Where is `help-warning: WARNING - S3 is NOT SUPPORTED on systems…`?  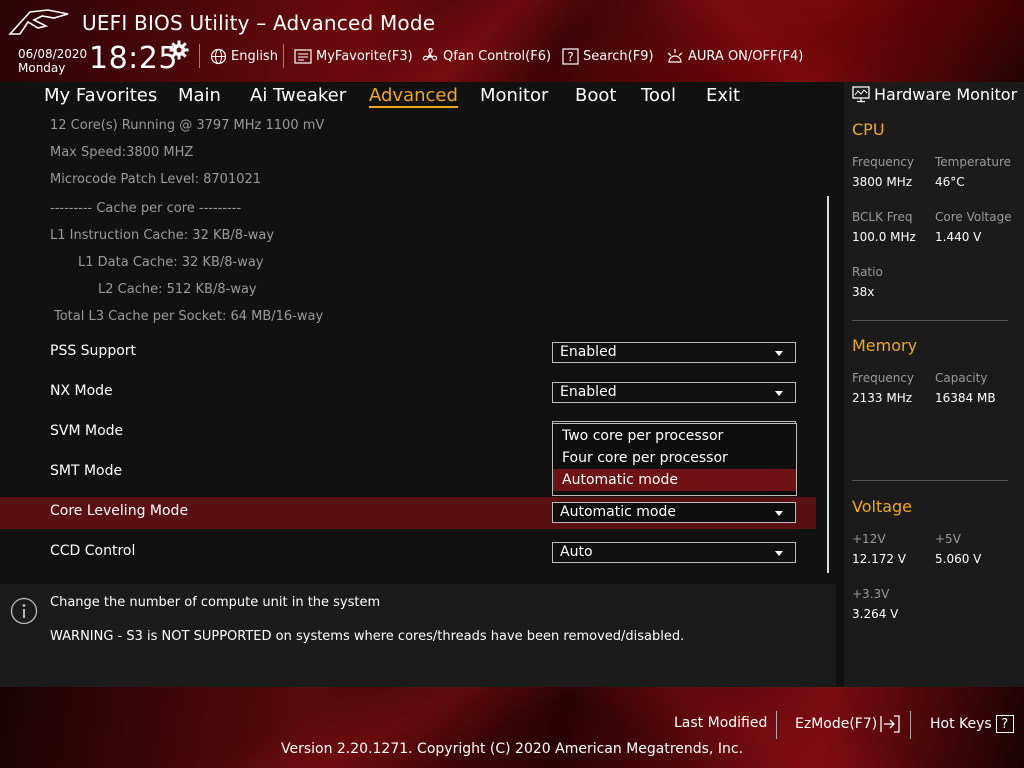
help-warning: WARNING - S3 is NOT SUPPORTED on systems… is located at coordinates (367, 636).